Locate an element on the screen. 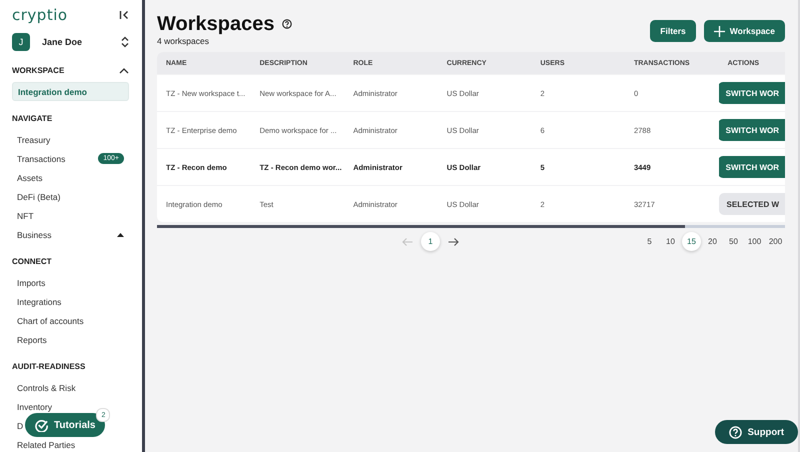 This screenshot has width=800, height=452. filters-button: Filters is located at coordinates (673, 31).